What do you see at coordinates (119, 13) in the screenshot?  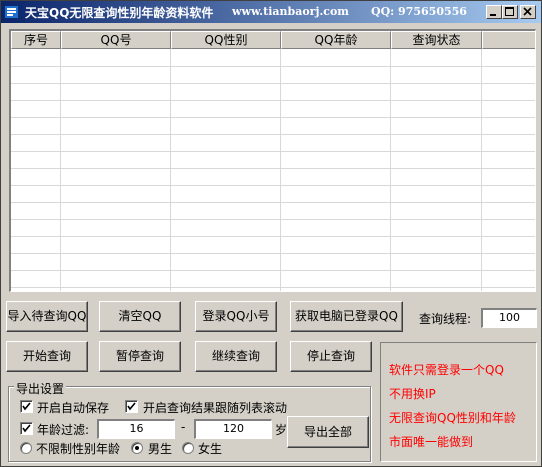 I see `window-title: 天宝QQ无限查询性别年龄资料软件` at bounding box center [119, 13].